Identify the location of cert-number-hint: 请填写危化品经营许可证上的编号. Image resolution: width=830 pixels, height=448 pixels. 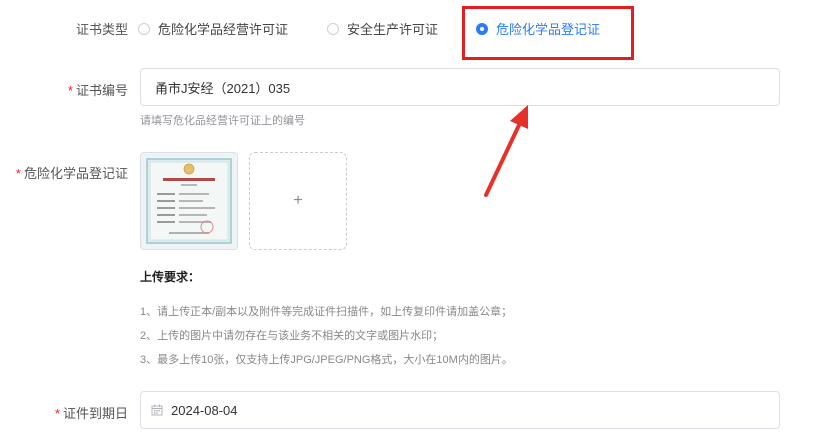
(222, 121).